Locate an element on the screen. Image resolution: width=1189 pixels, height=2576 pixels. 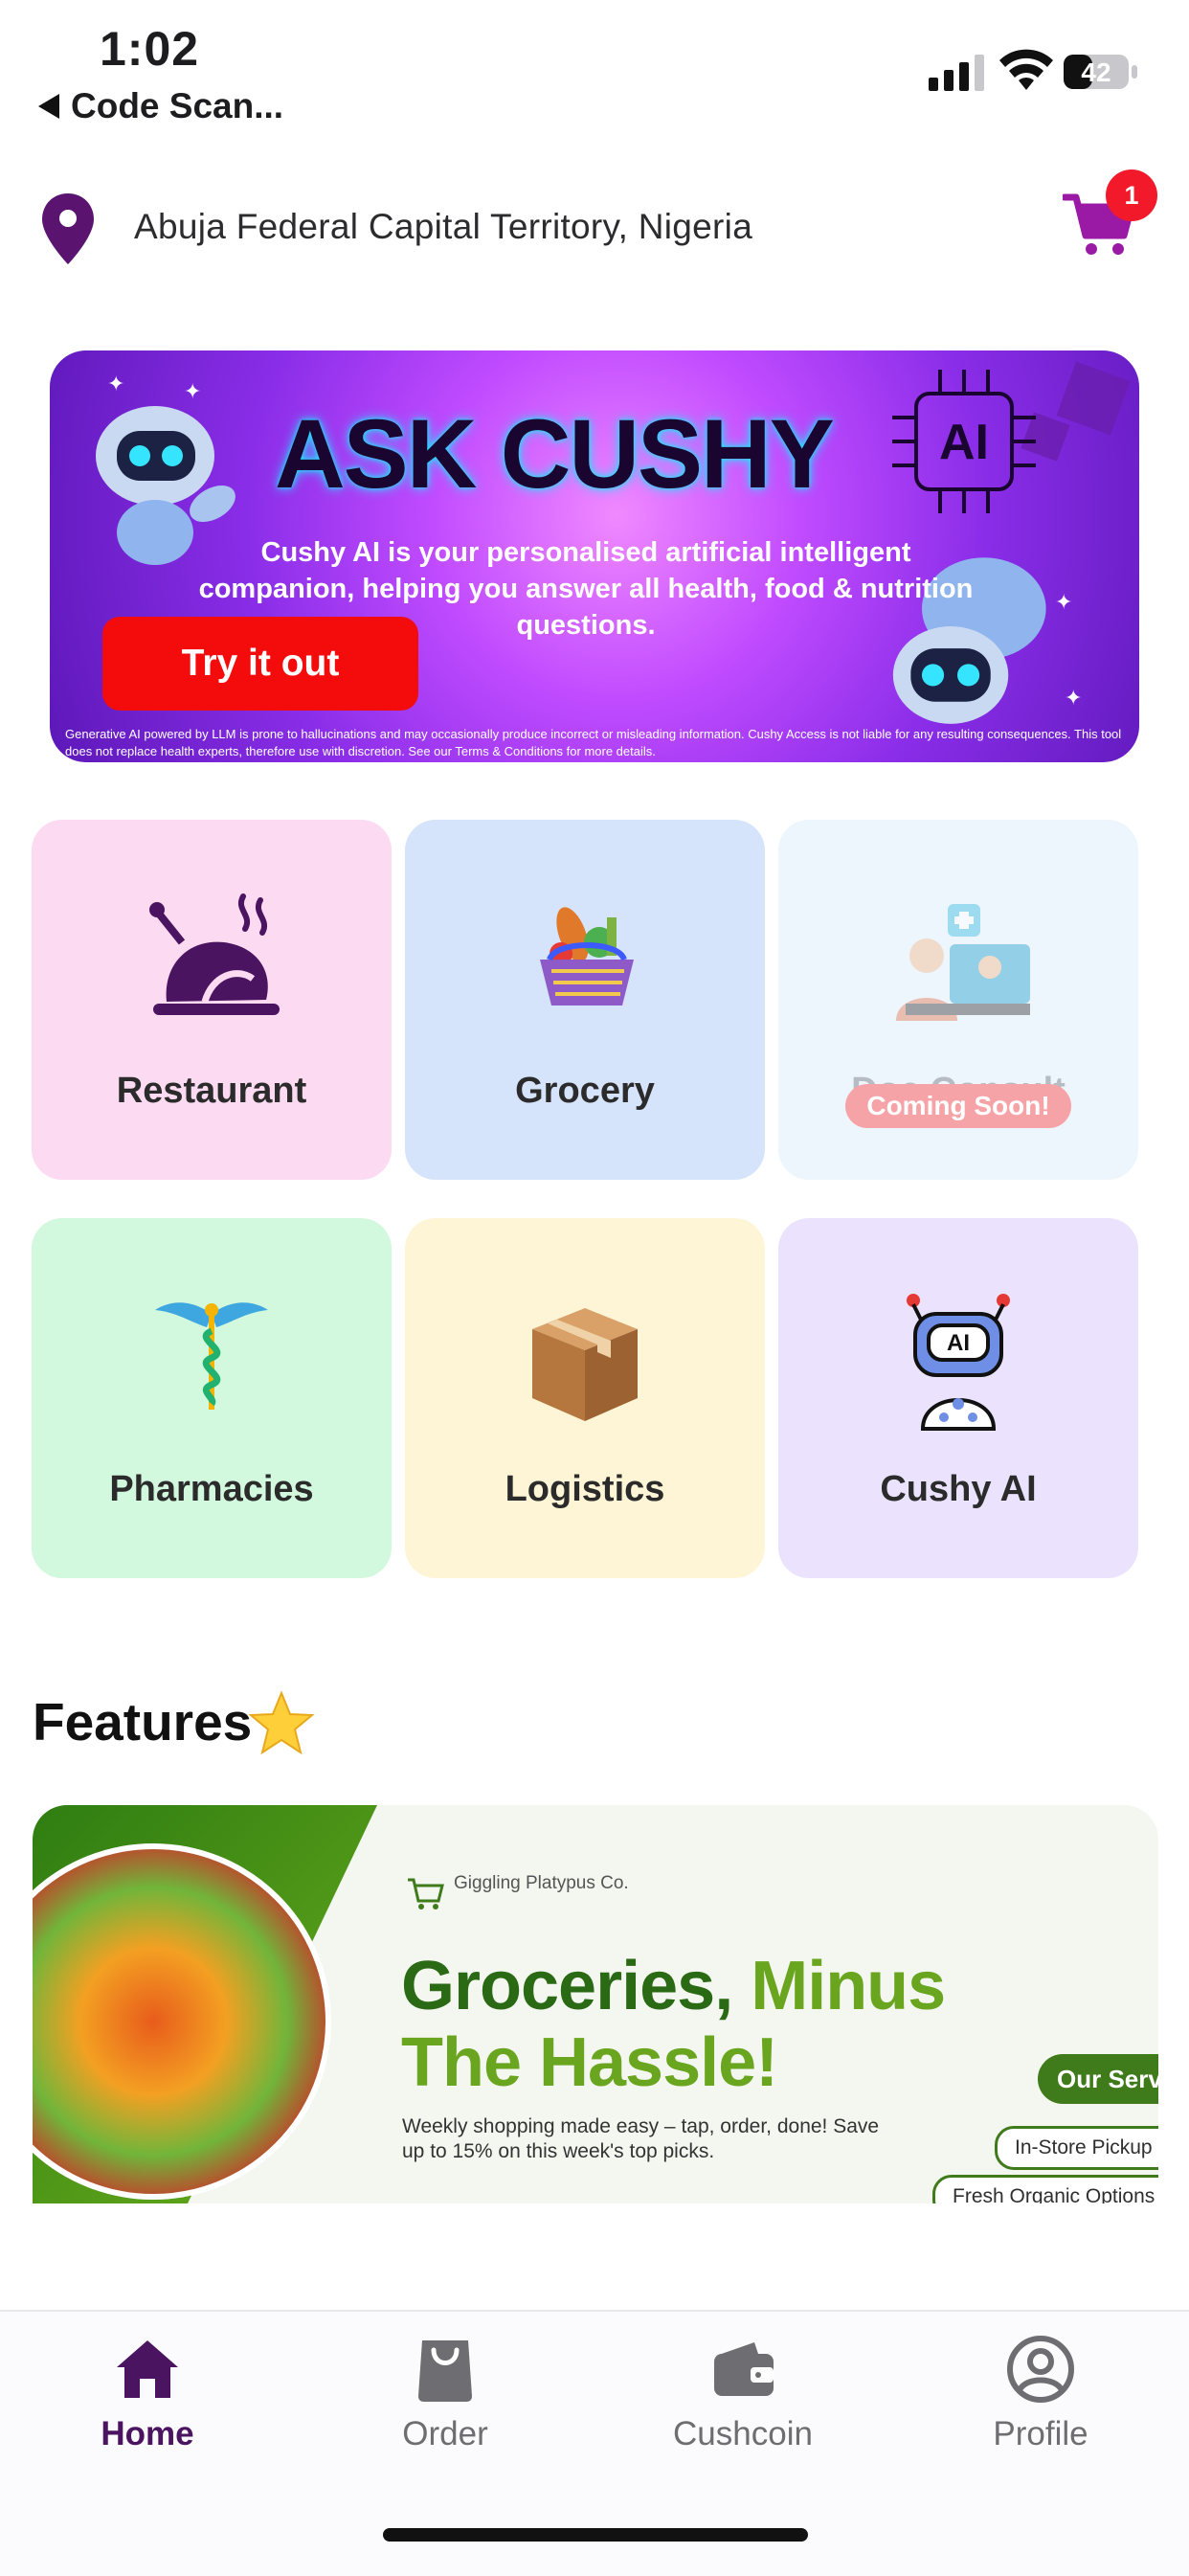
tab-label: Profile is located at coordinates (1040, 2433).